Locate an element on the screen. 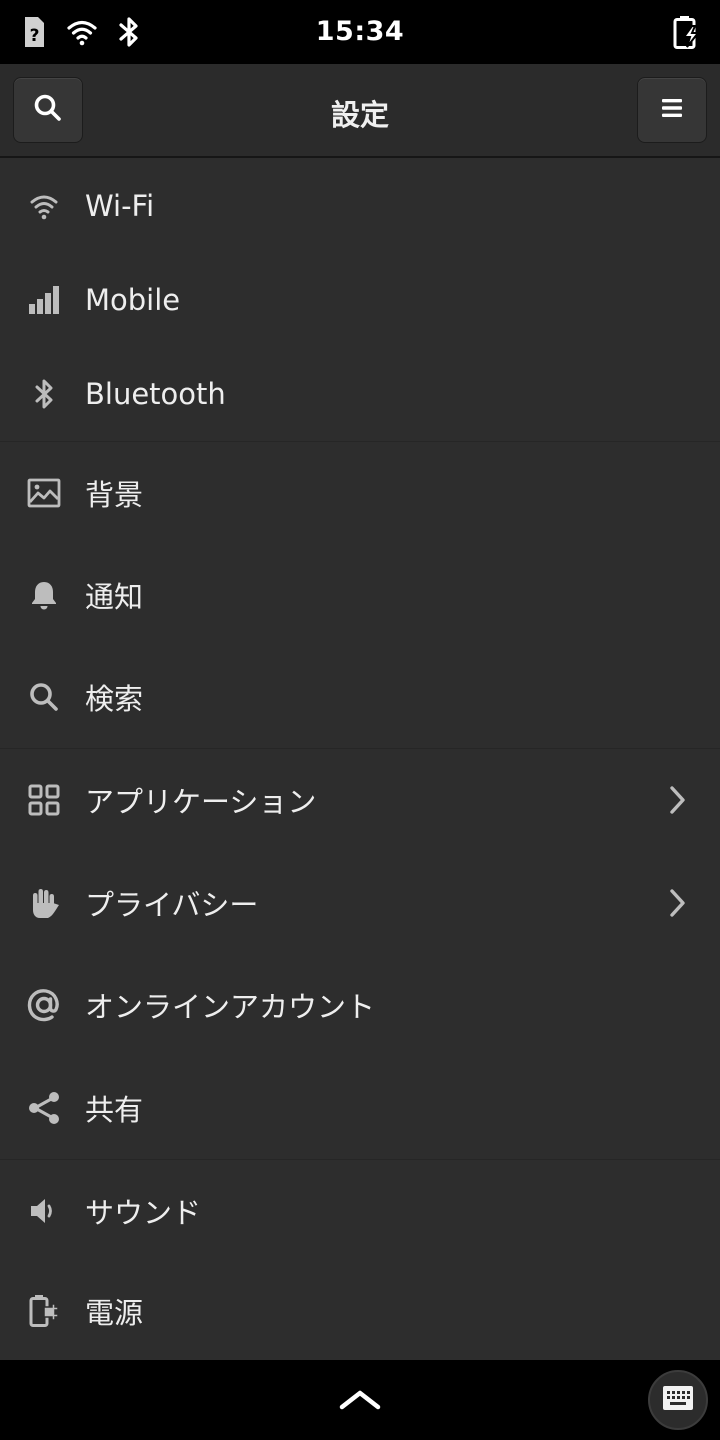  settings-row-bluetooth: Bluetooth is located at coordinates (360, 394).